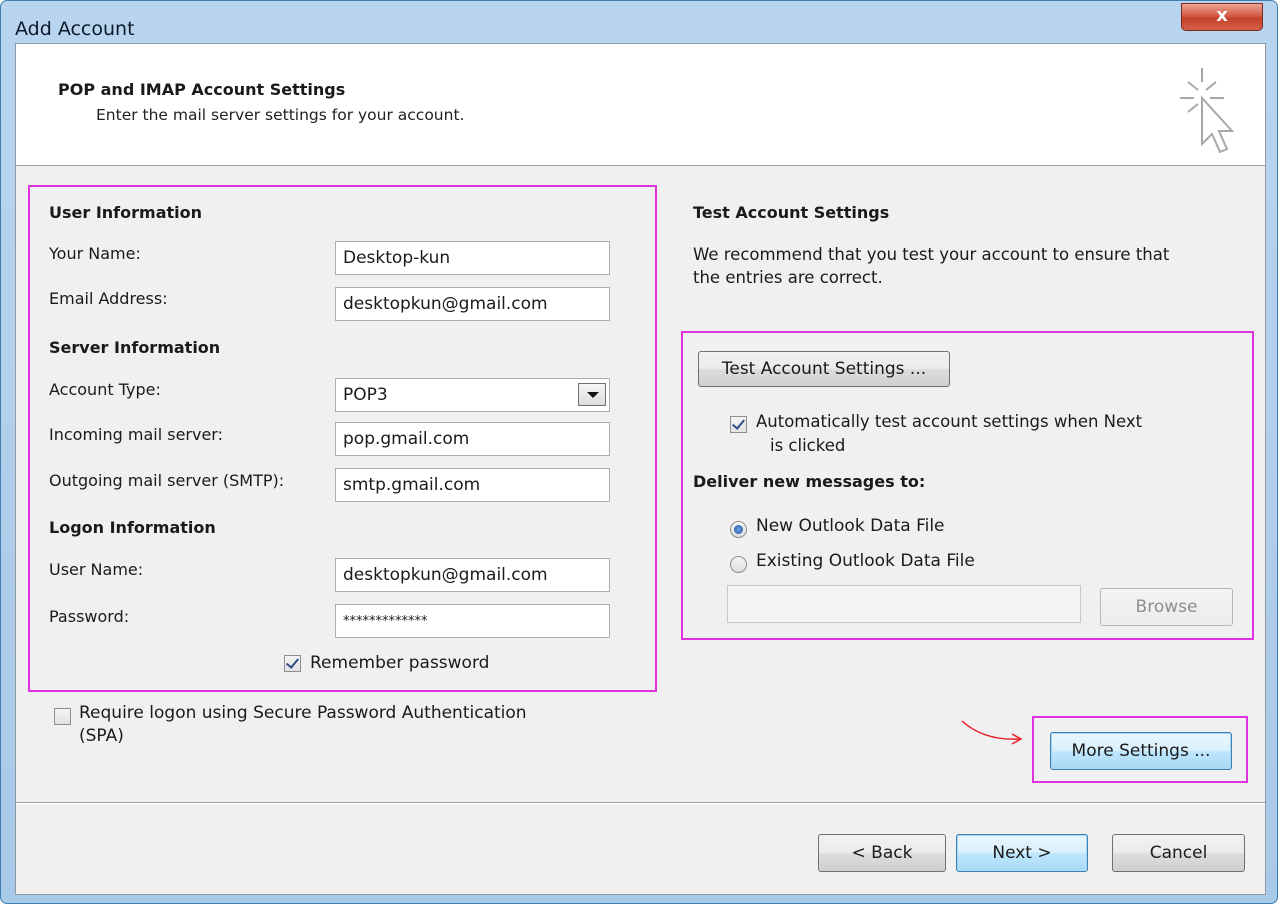 This screenshot has height=906, width=1280. What do you see at coordinates (1178, 853) in the screenshot?
I see `cancel-button: Cancel` at bounding box center [1178, 853].